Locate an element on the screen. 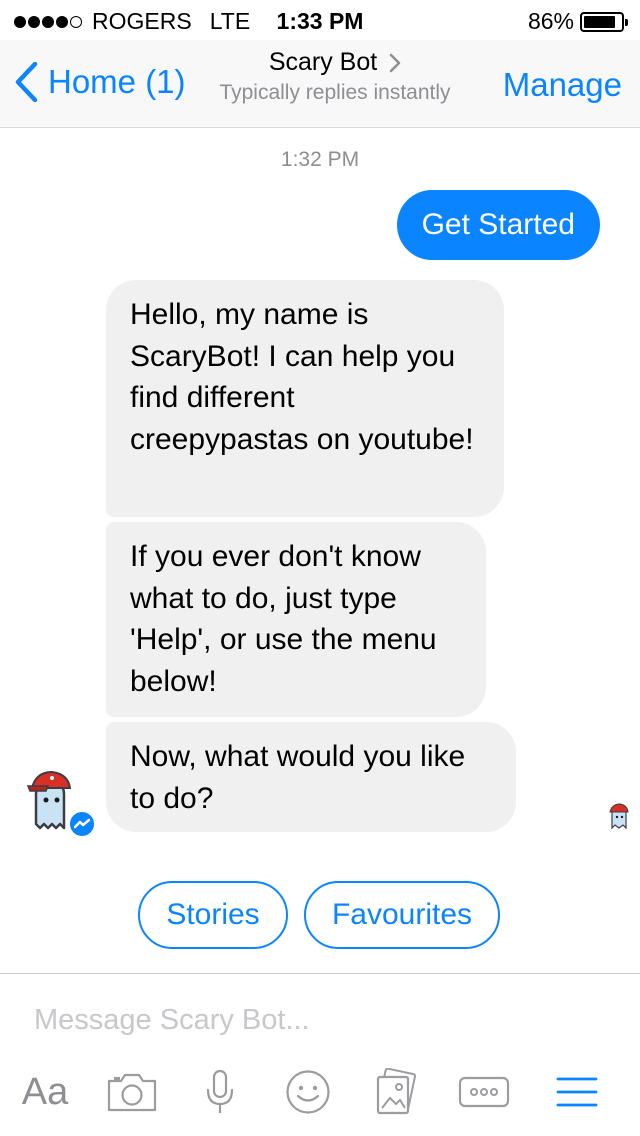 The width and height of the screenshot is (640, 1136). battery-percentage: 86% is located at coordinates (550, 21).